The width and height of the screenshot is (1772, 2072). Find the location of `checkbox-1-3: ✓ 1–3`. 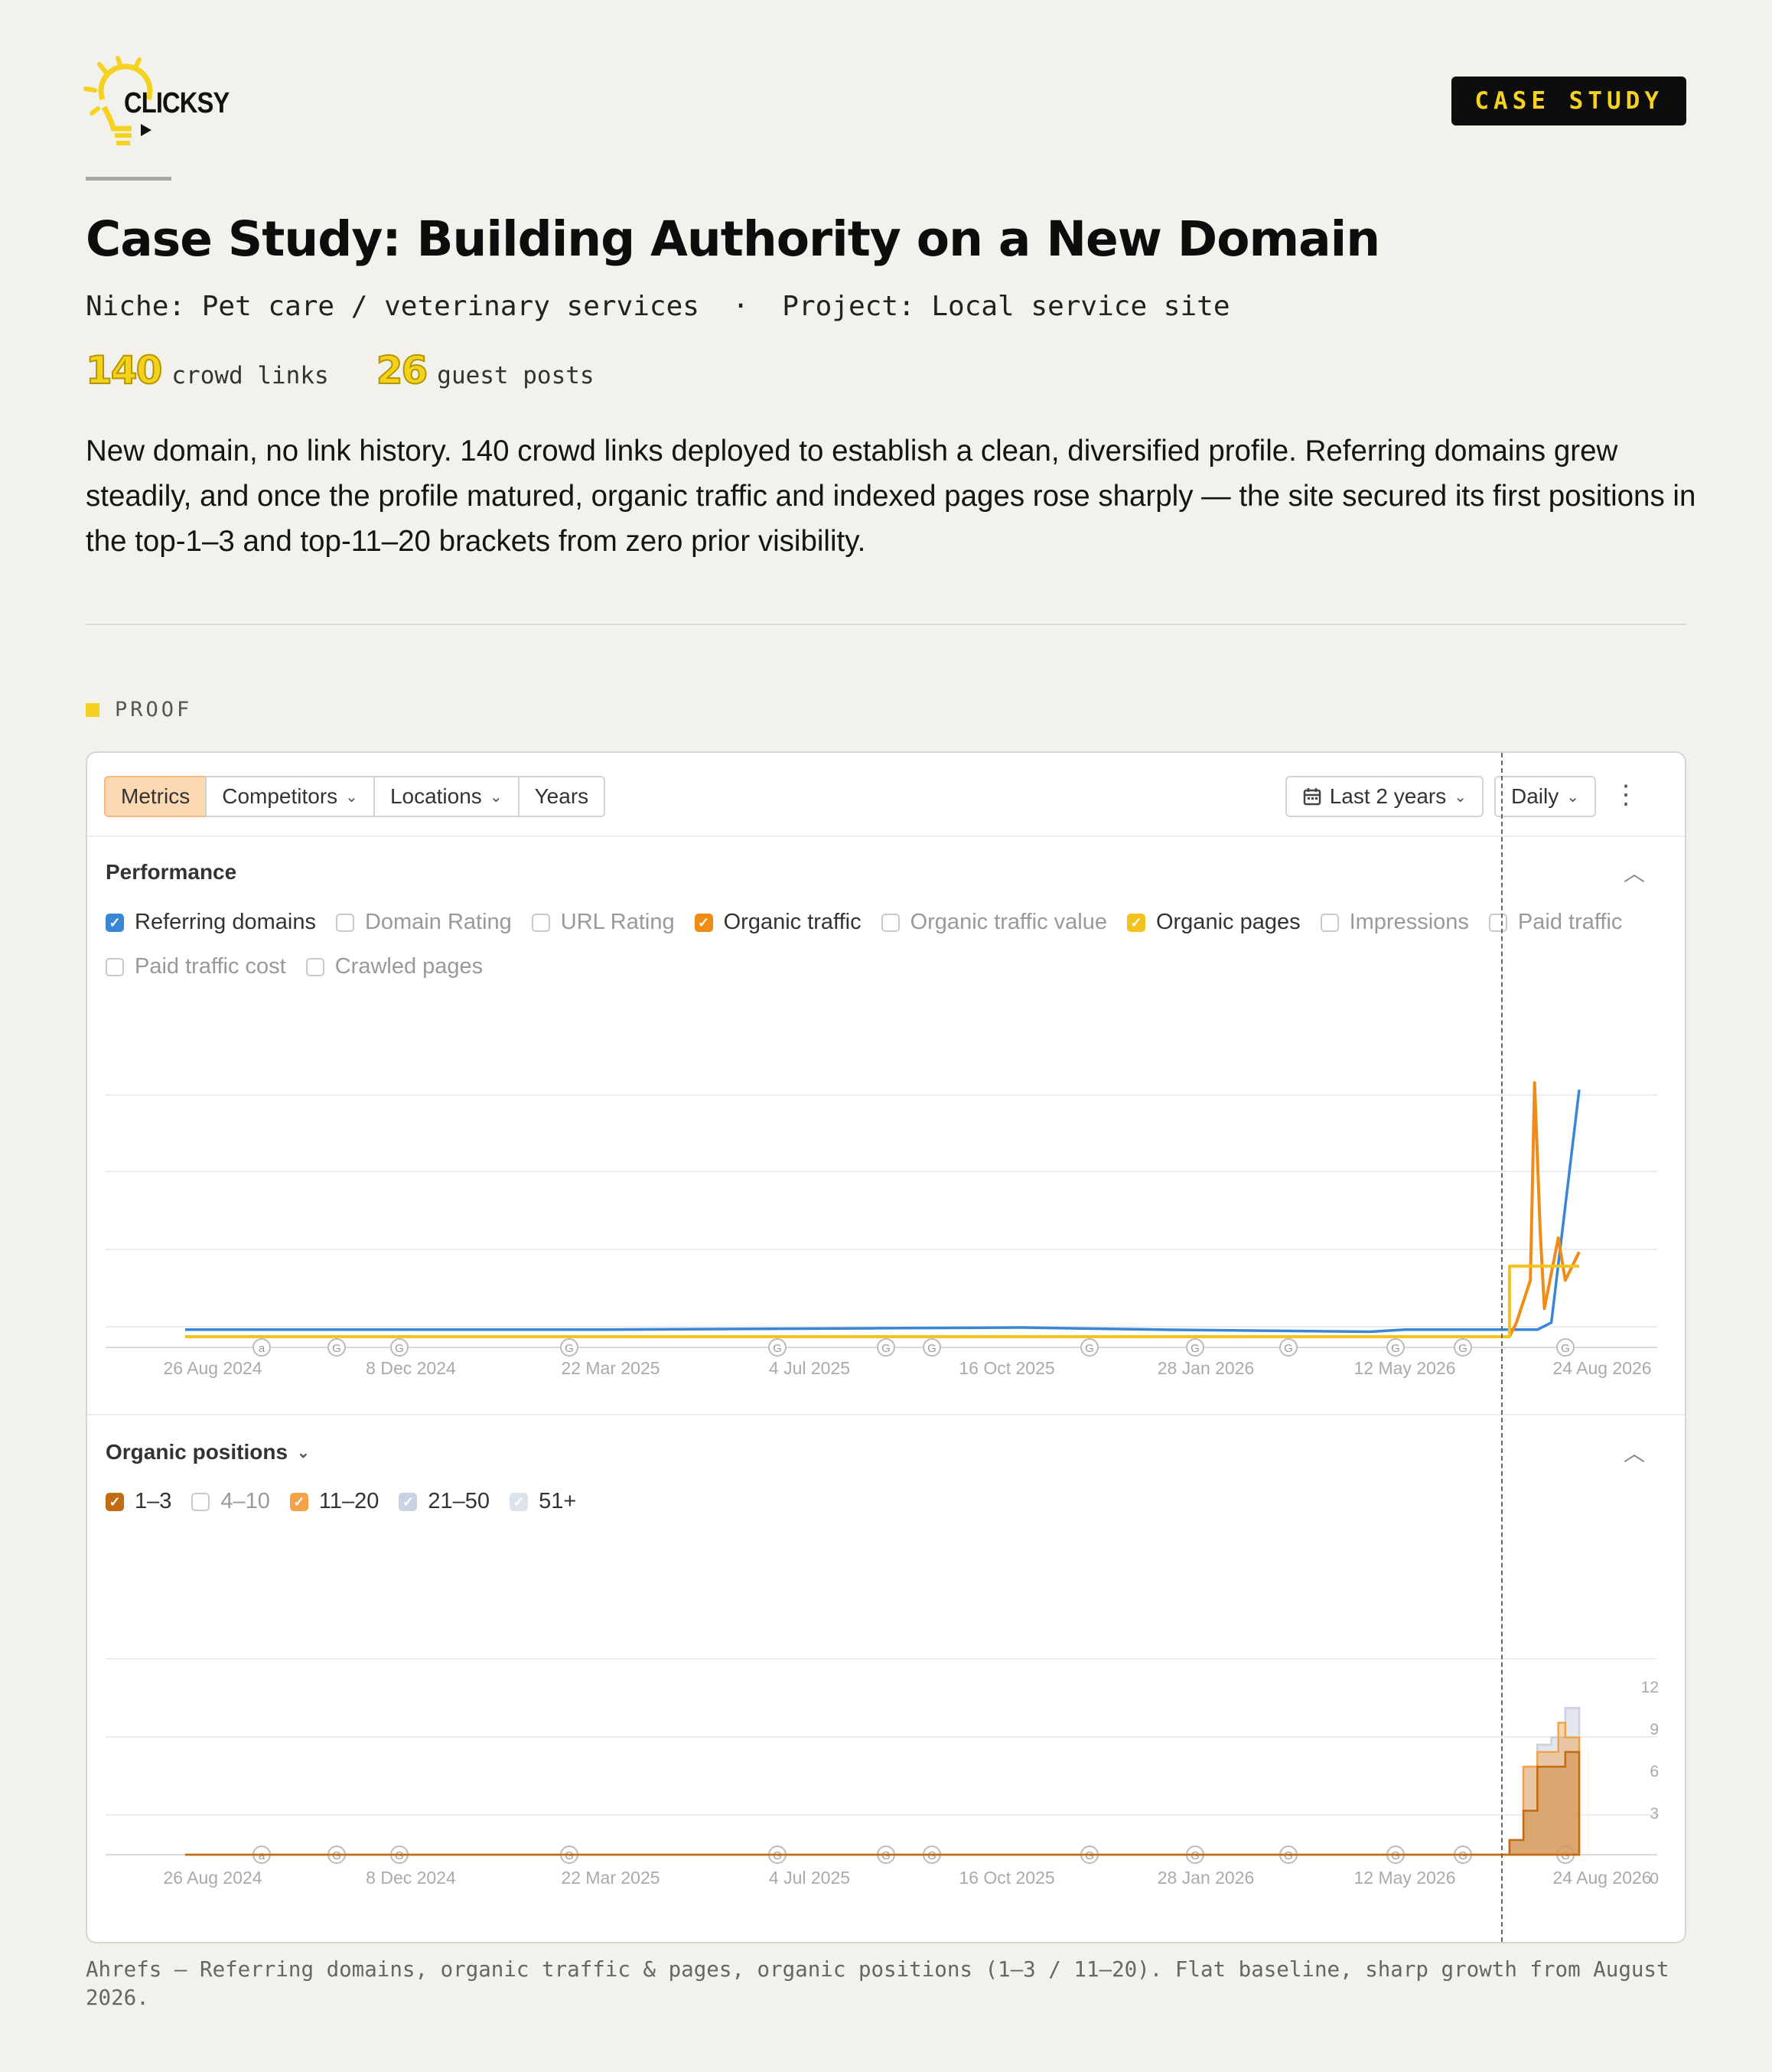

checkbox-1-3: ✓ 1–3 is located at coordinates (138, 1501).